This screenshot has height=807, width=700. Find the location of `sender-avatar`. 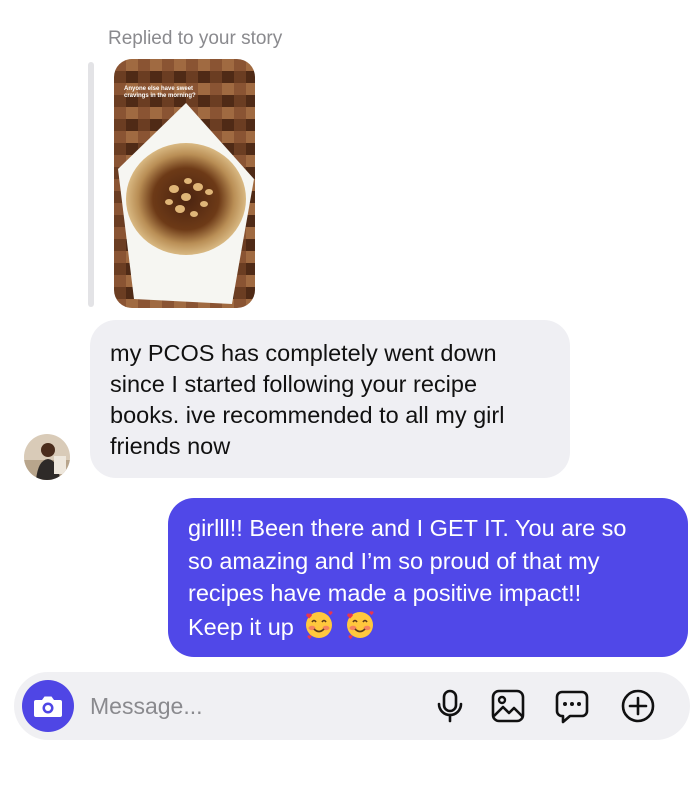

sender-avatar is located at coordinates (47, 457).